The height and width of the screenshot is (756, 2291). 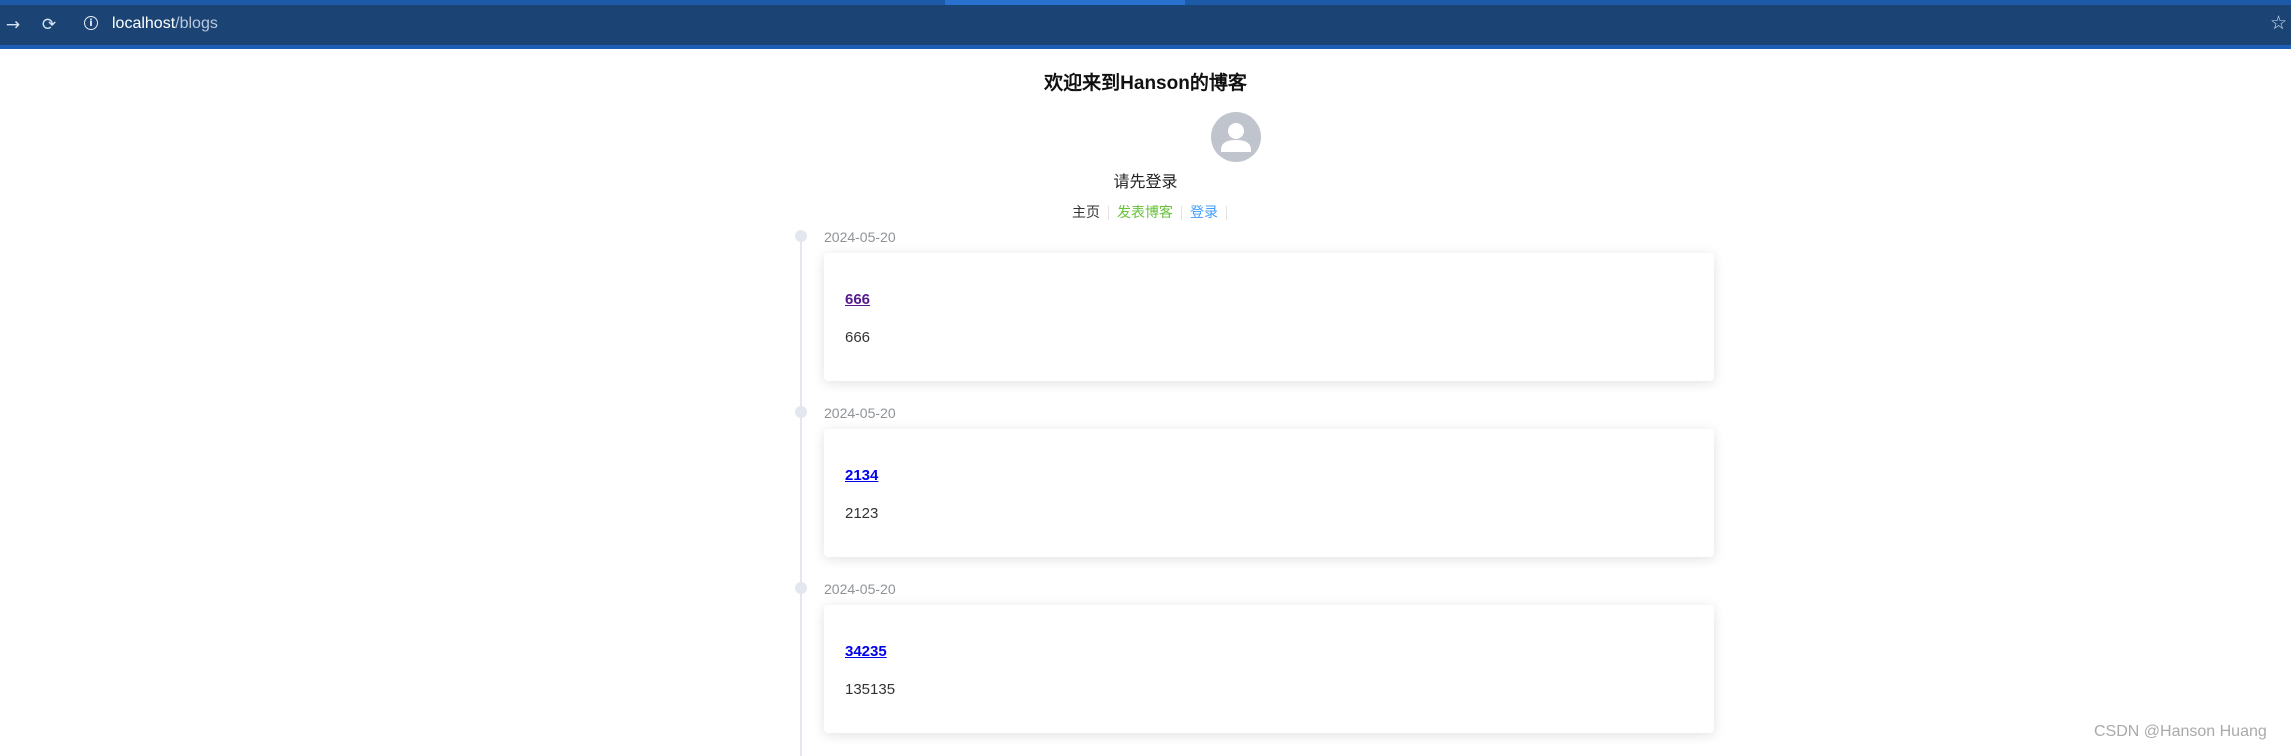 I want to click on forward-arrow-icon: →, so click(x=13, y=25).